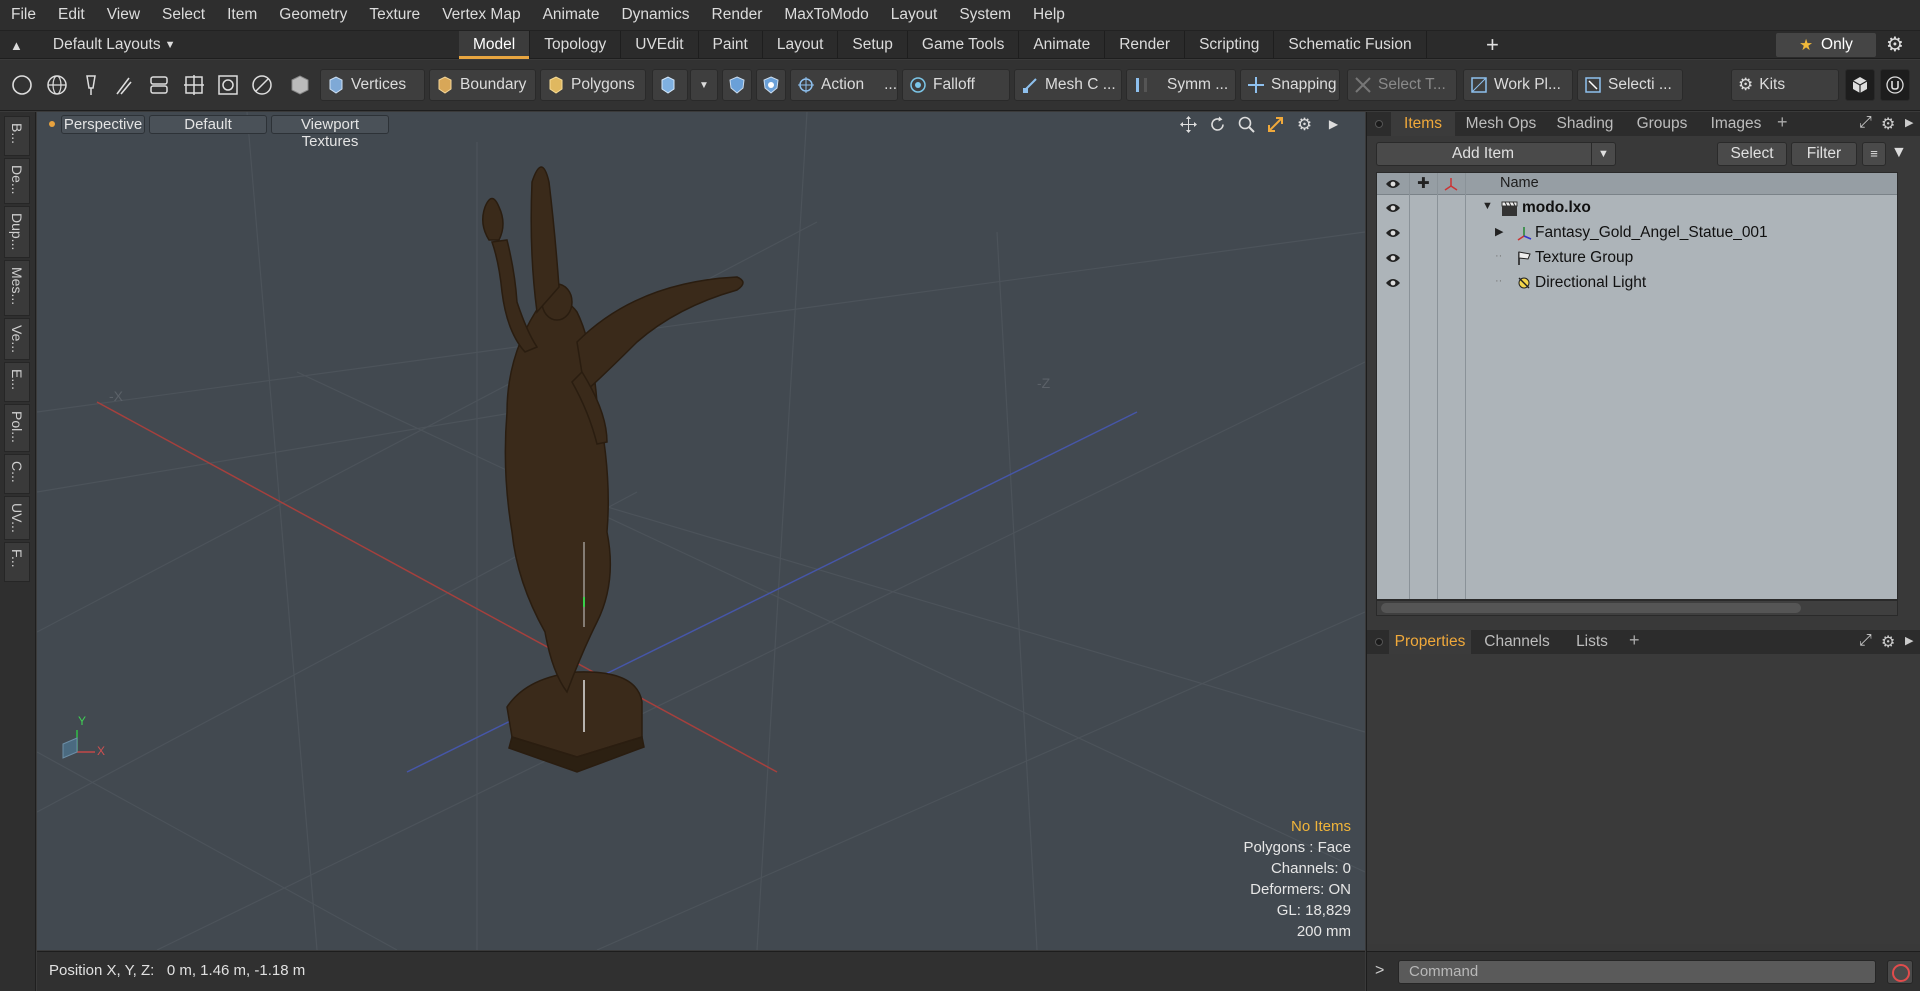 The width and height of the screenshot is (1920, 991). What do you see at coordinates (1517, 642) in the screenshot?
I see `tab-channels: Channels` at bounding box center [1517, 642].